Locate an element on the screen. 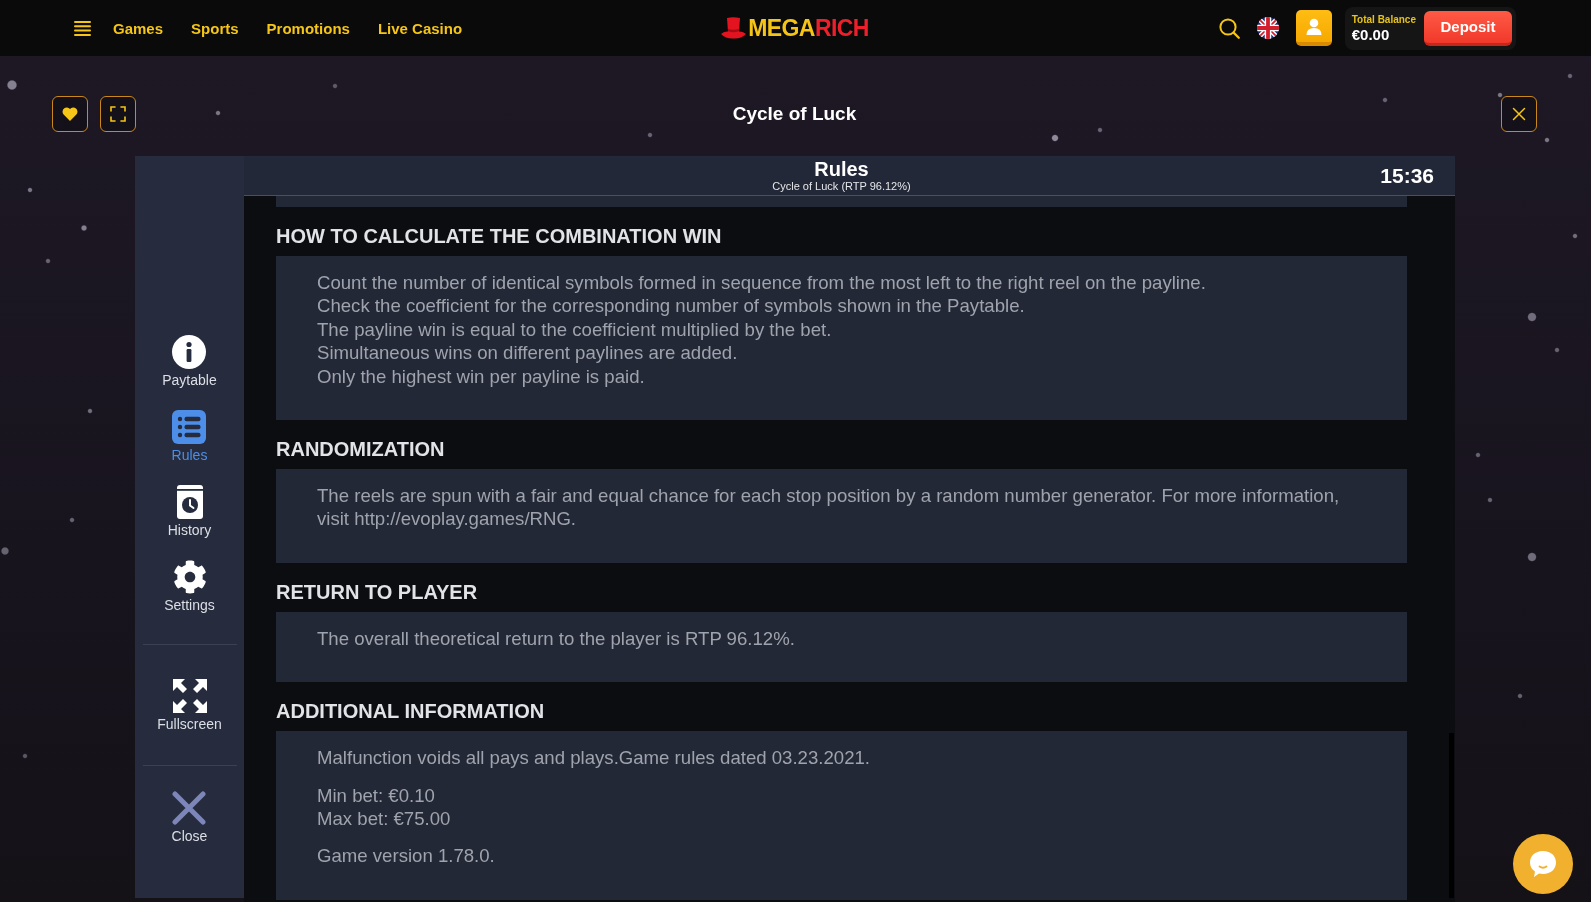 Image resolution: width=1591 pixels, height=902 pixels. expand-arrows-icon is located at coordinates (189, 696).